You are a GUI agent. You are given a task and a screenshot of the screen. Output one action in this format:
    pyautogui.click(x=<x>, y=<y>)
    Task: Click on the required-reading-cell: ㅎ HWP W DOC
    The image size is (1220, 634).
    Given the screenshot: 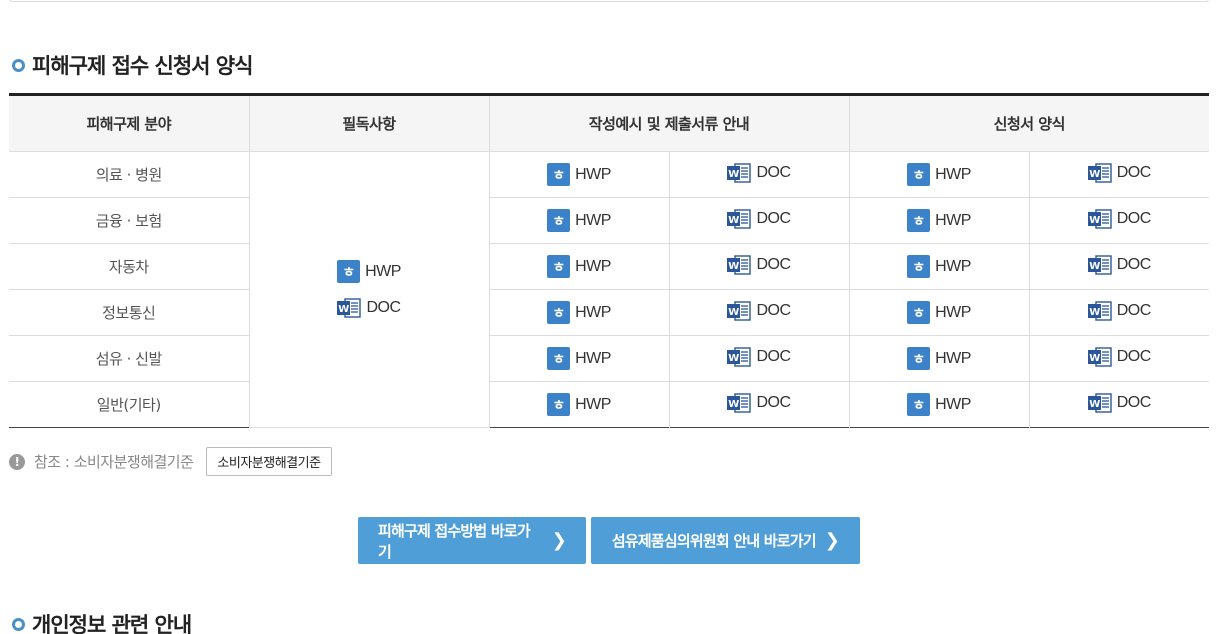 What is the action you would take?
    pyautogui.click(x=369, y=289)
    